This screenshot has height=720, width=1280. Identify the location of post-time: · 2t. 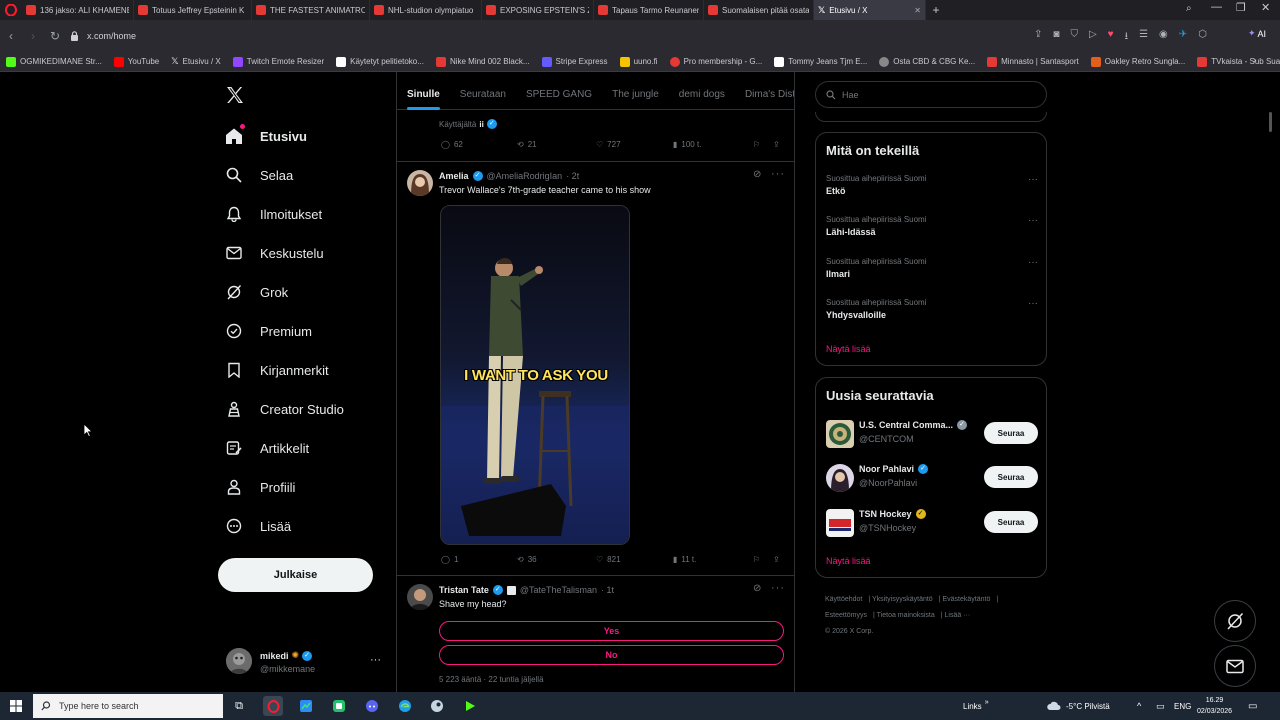
(572, 176).